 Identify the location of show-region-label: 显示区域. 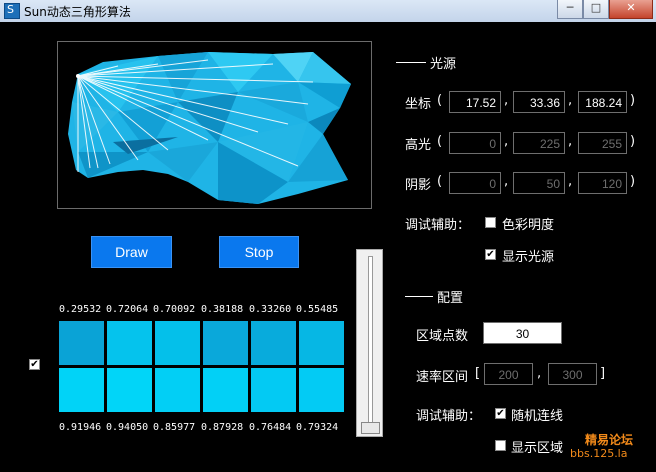
(537, 446).